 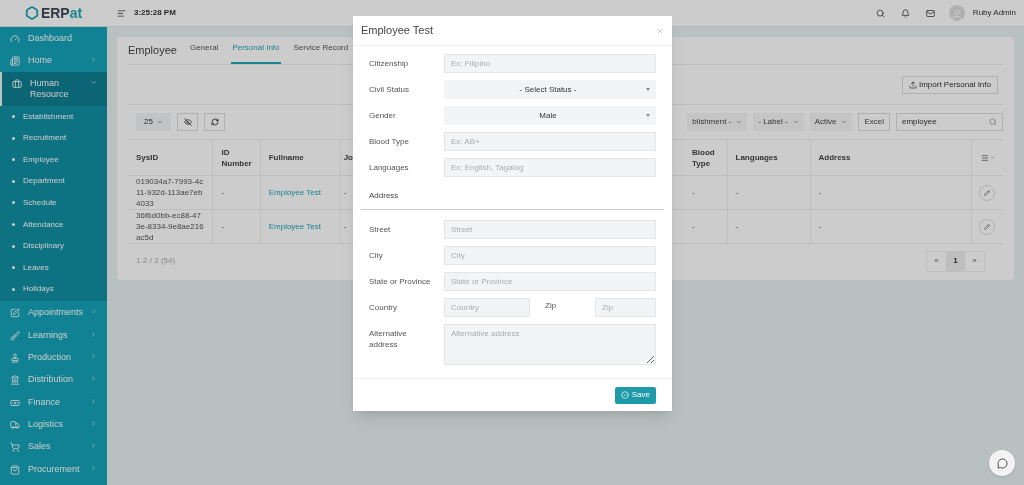 I want to click on search-field: employee, so click(x=949, y=122).